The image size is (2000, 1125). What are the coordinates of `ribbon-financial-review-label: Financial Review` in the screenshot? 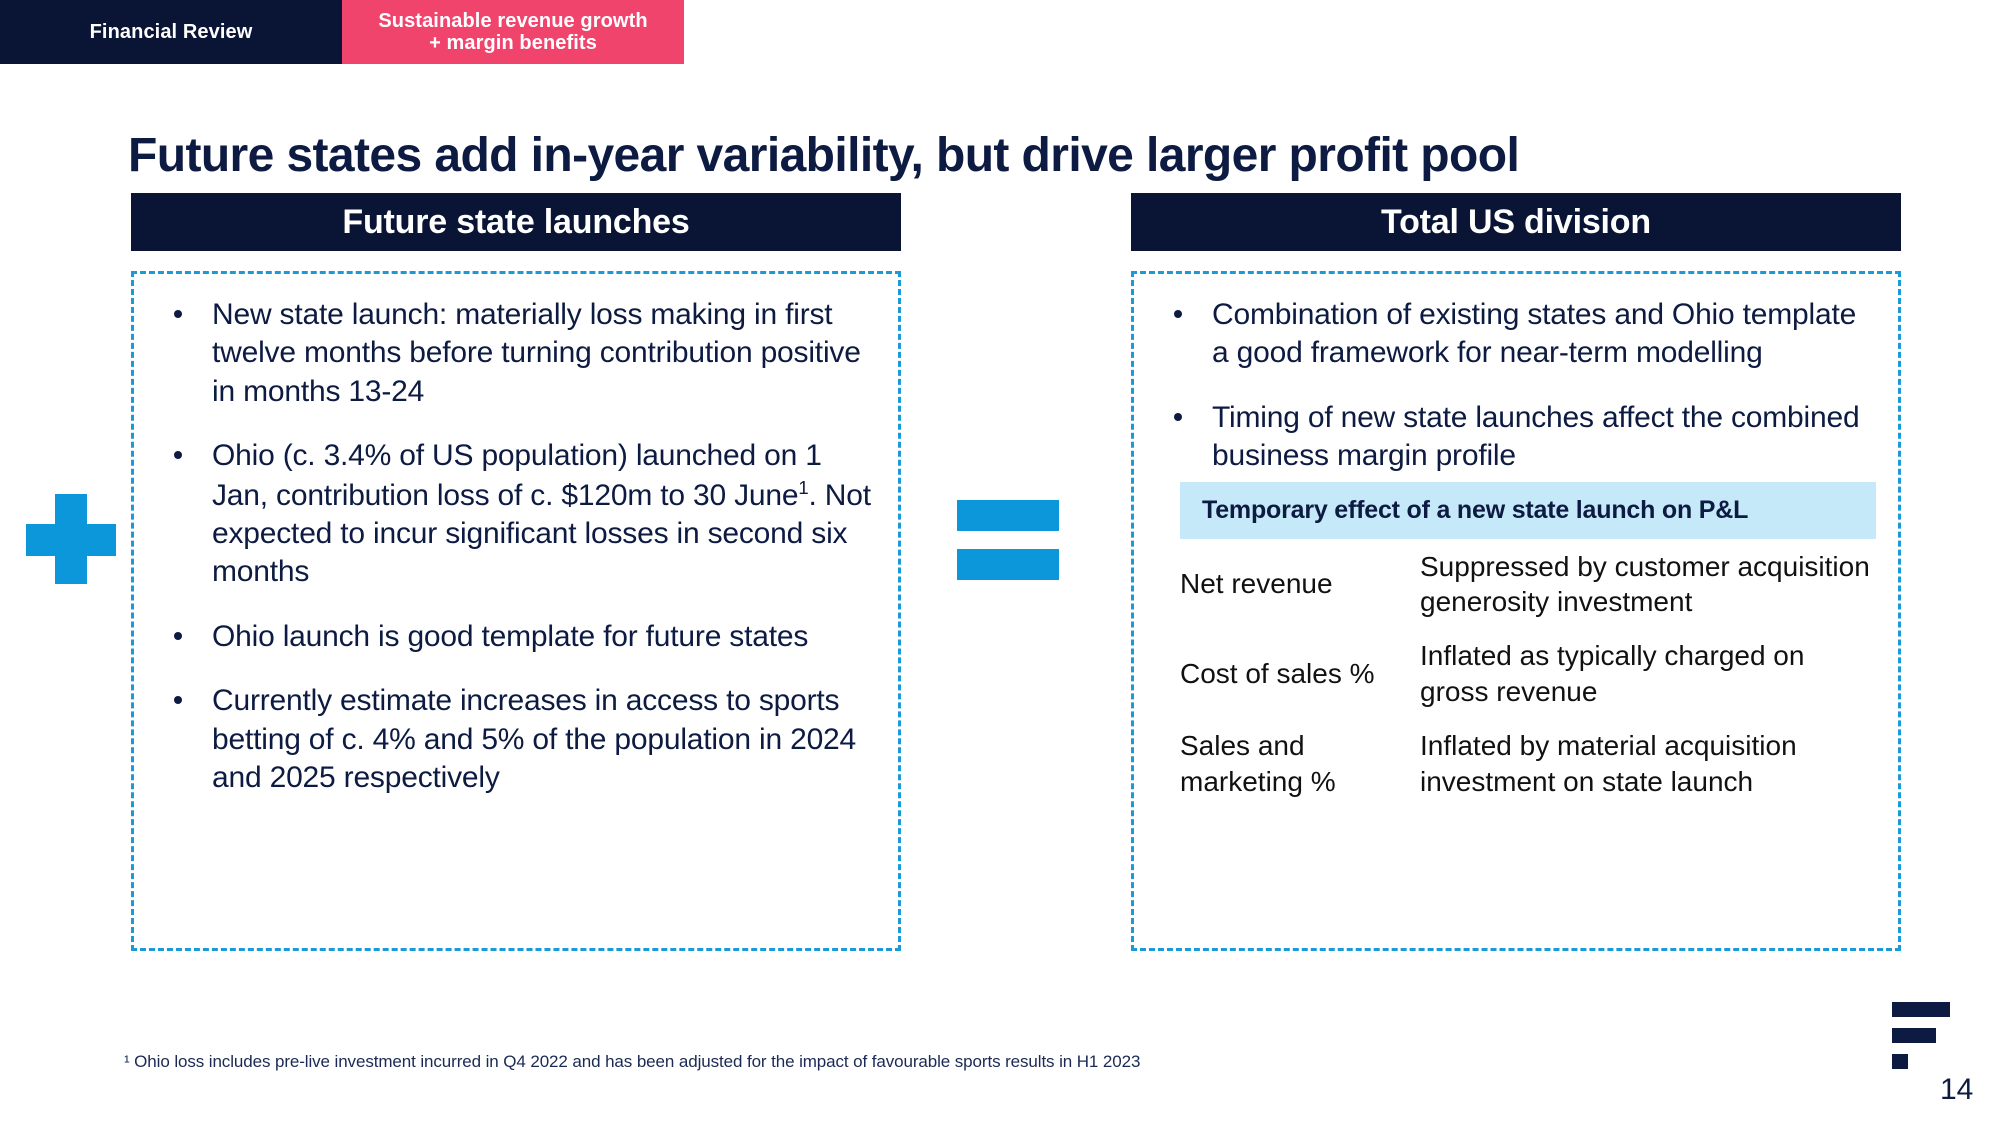 It's located at (171, 31).